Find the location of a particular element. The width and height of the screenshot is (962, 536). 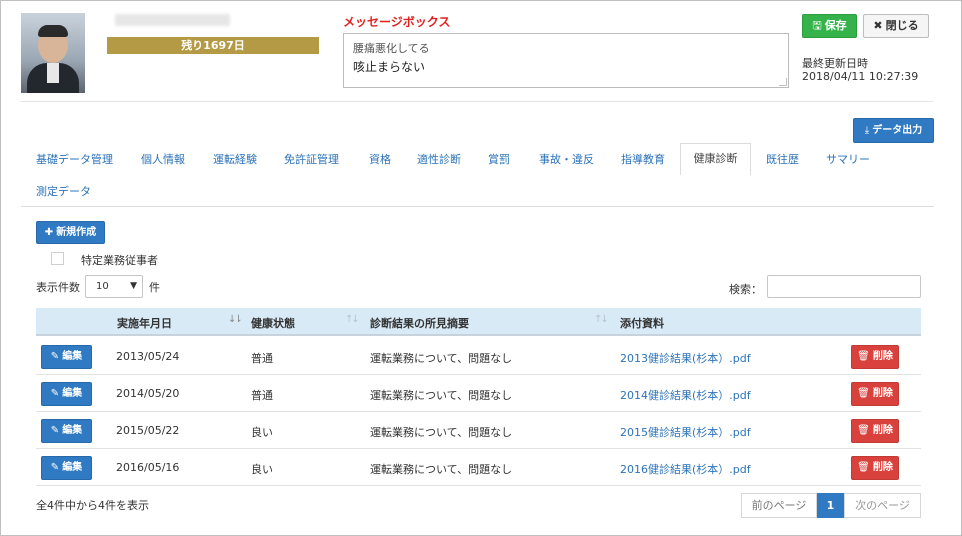

new-record-button: ✚ 新規作成 is located at coordinates (70, 232).